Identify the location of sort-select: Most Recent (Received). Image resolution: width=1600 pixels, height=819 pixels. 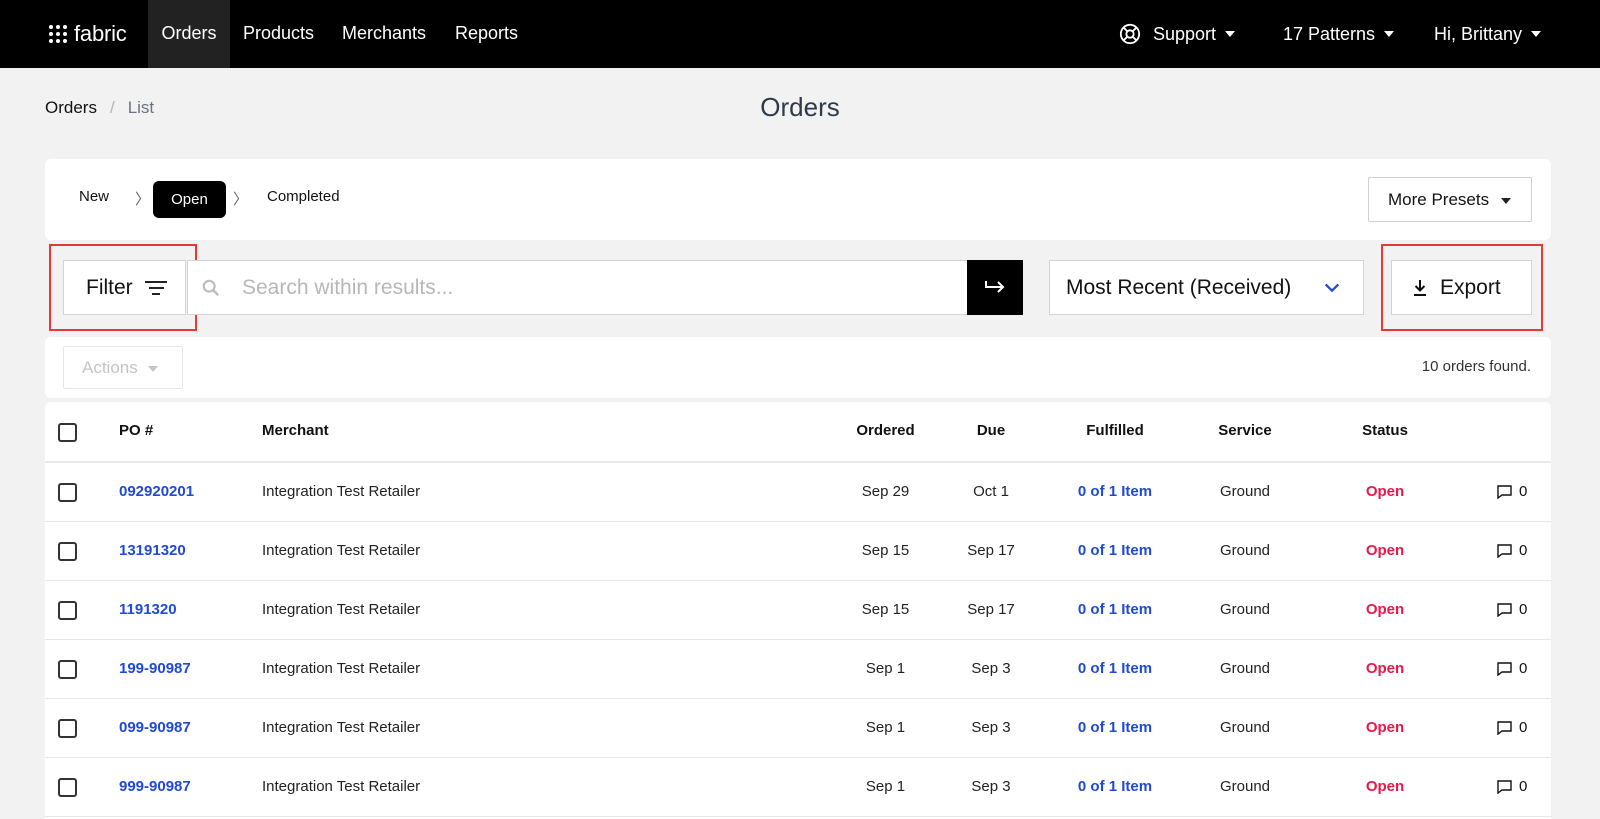
(1206, 287).